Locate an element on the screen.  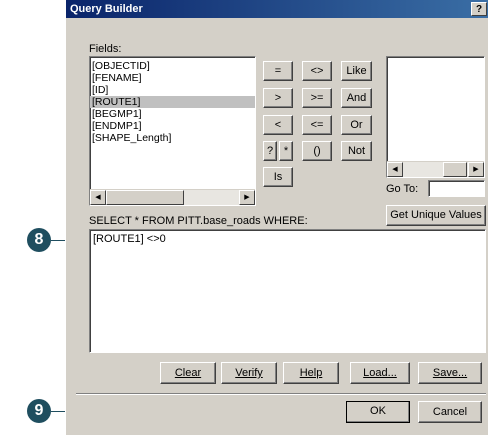
field-item: [BEGMP1] is located at coordinates (172, 114).